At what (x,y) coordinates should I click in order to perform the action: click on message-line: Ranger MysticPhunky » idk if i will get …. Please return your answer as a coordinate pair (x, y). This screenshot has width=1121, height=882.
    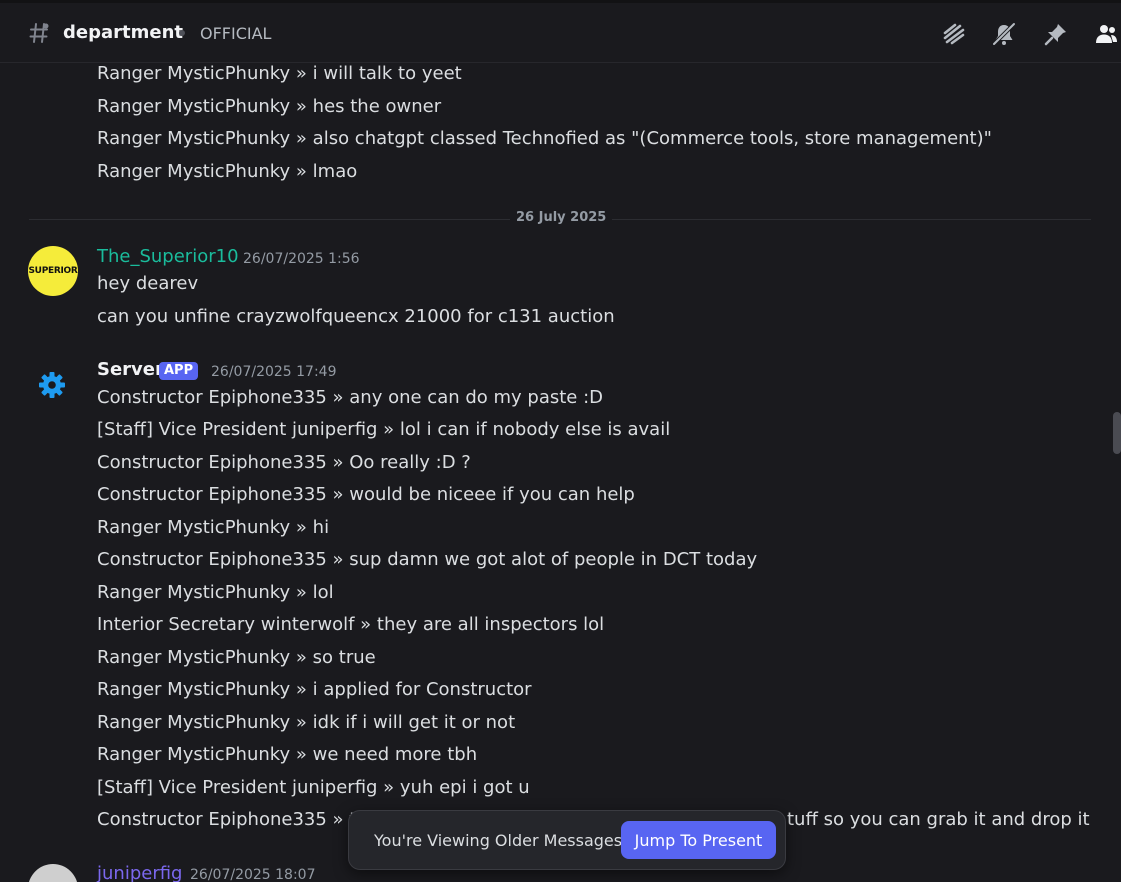
    Looking at the image, I should click on (306, 722).